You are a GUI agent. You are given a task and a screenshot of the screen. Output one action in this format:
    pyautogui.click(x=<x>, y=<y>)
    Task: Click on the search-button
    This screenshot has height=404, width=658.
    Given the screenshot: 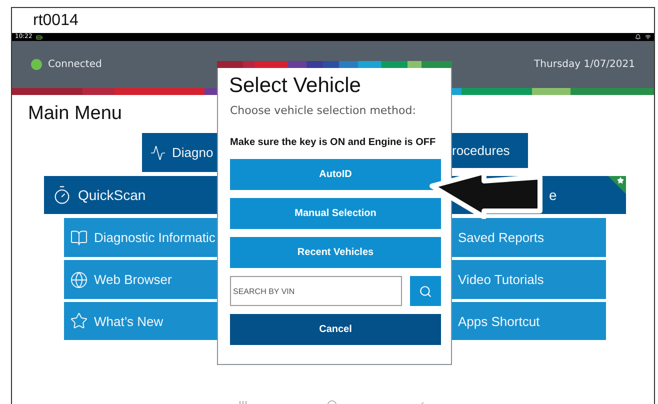 What is the action you would take?
    pyautogui.click(x=425, y=291)
    